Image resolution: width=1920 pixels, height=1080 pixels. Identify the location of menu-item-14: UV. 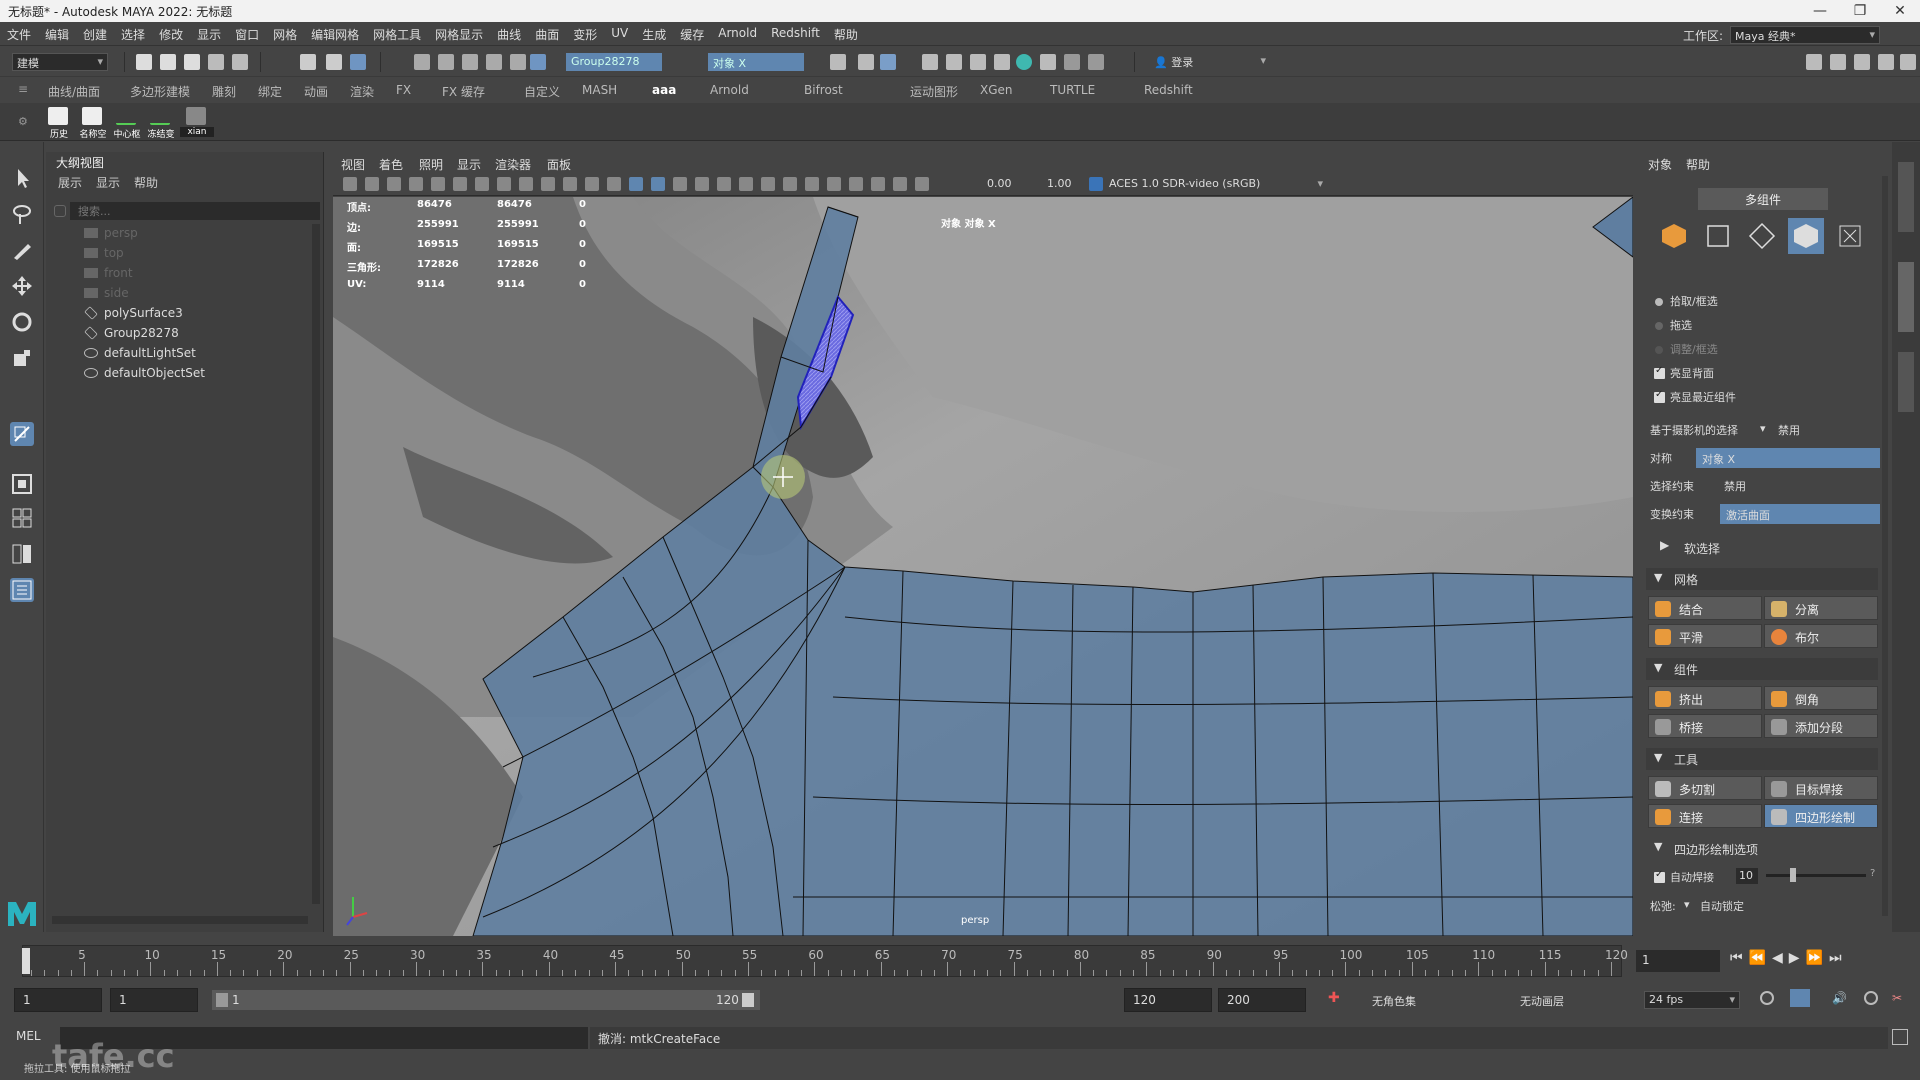
(619, 33).